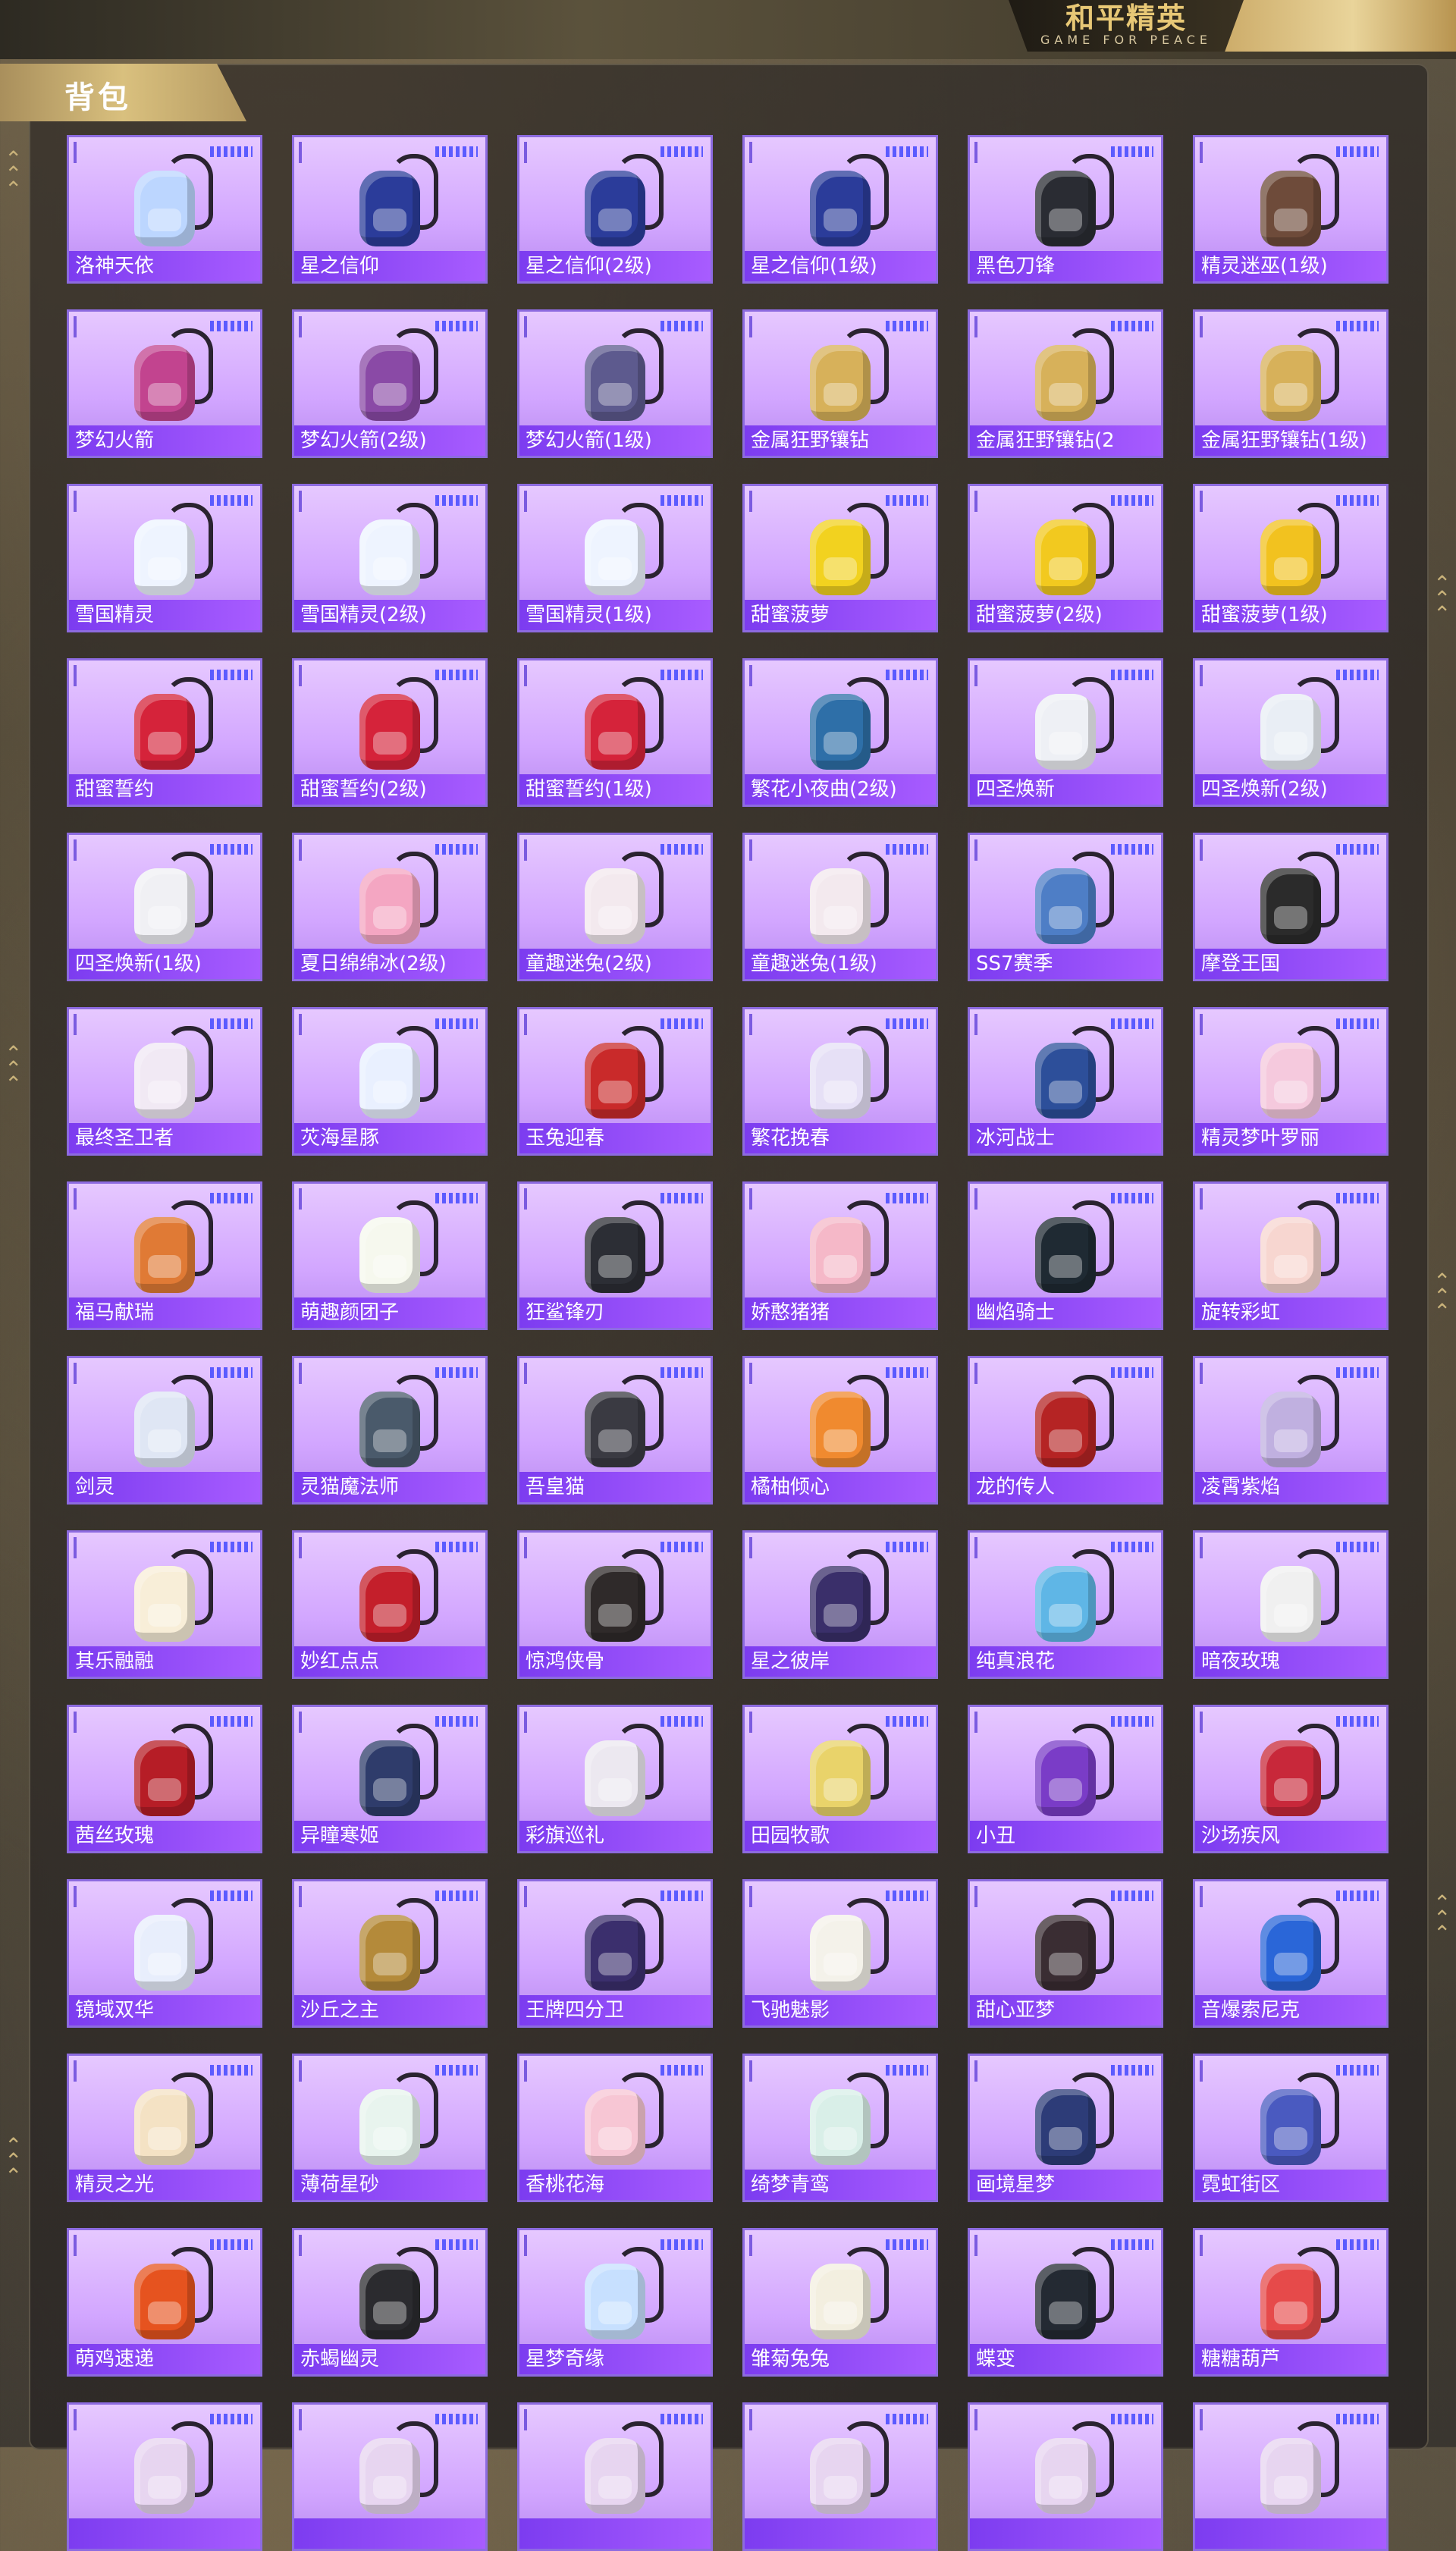 This screenshot has height=2551, width=1456. What do you see at coordinates (390, 2302) in the screenshot?
I see `backpack-item-card: 赤蝎幽灵` at bounding box center [390, 2302].